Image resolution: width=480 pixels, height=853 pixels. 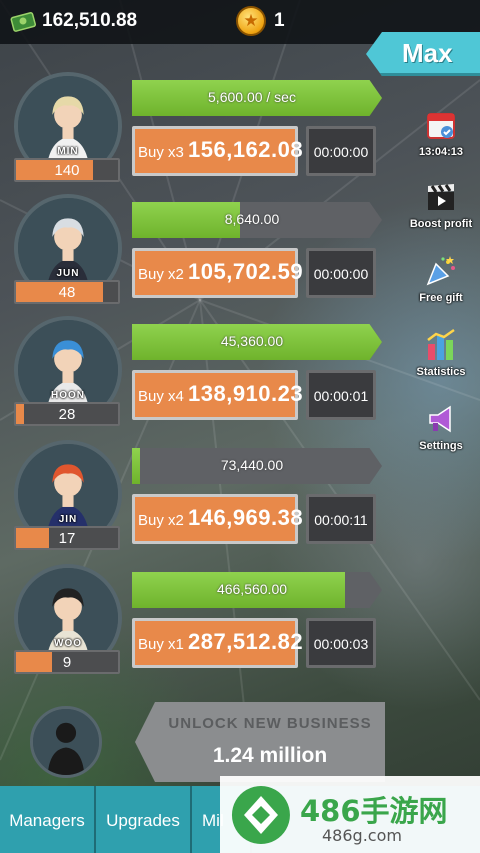 What do you see at coordinates (362, 835) in the screenshot?
I see `watermark-url: 486g.com` at bounding box center [362, 835].